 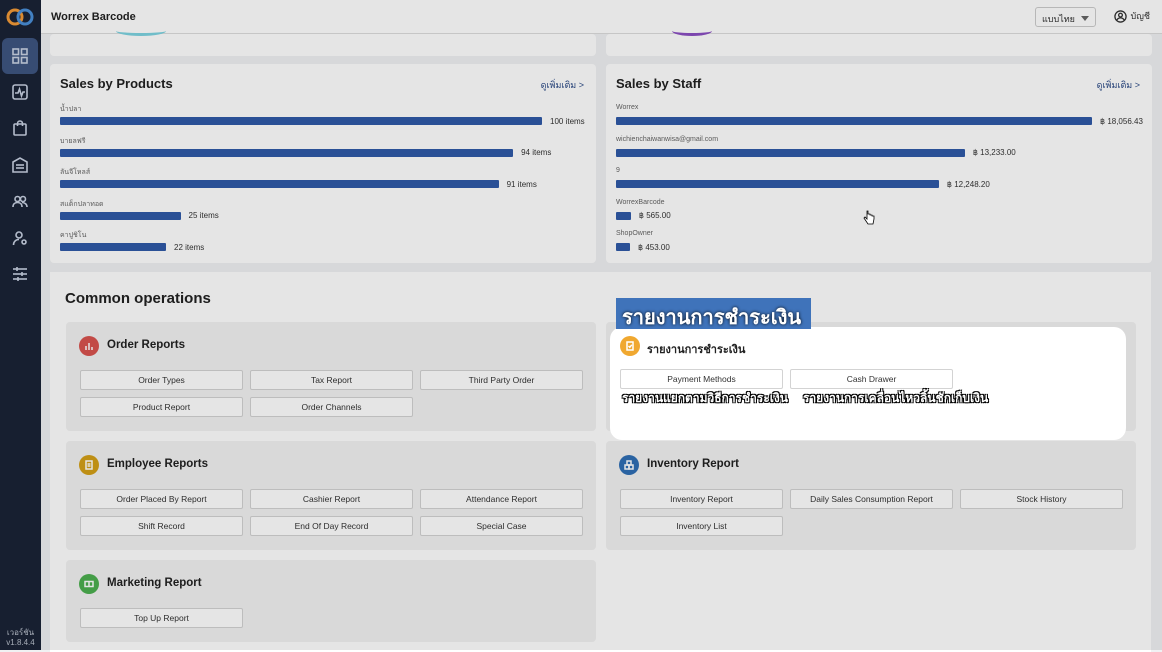 What do you see at coordinates (82, 204) in the screenshot?
I see `bar-label: สแต็กปลาทอด` at bounding box center [82, 204].